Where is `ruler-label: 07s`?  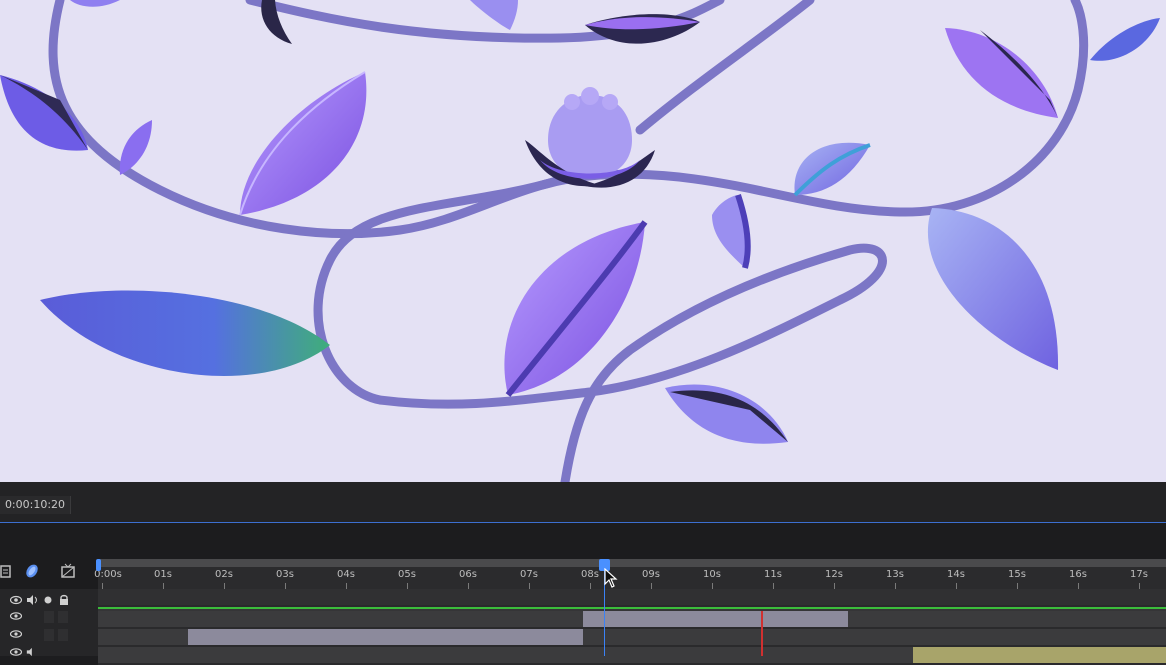 ruler-label: 07s is located at coordinates (529, 574).